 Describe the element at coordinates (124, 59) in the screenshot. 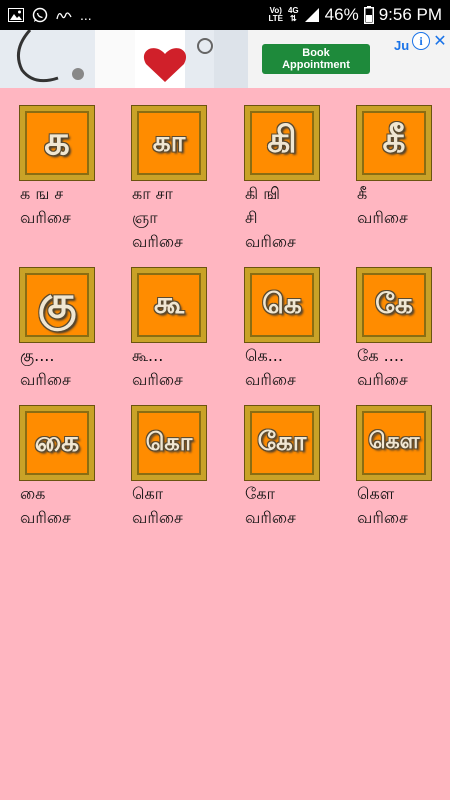

I see `ad-image` at that location.